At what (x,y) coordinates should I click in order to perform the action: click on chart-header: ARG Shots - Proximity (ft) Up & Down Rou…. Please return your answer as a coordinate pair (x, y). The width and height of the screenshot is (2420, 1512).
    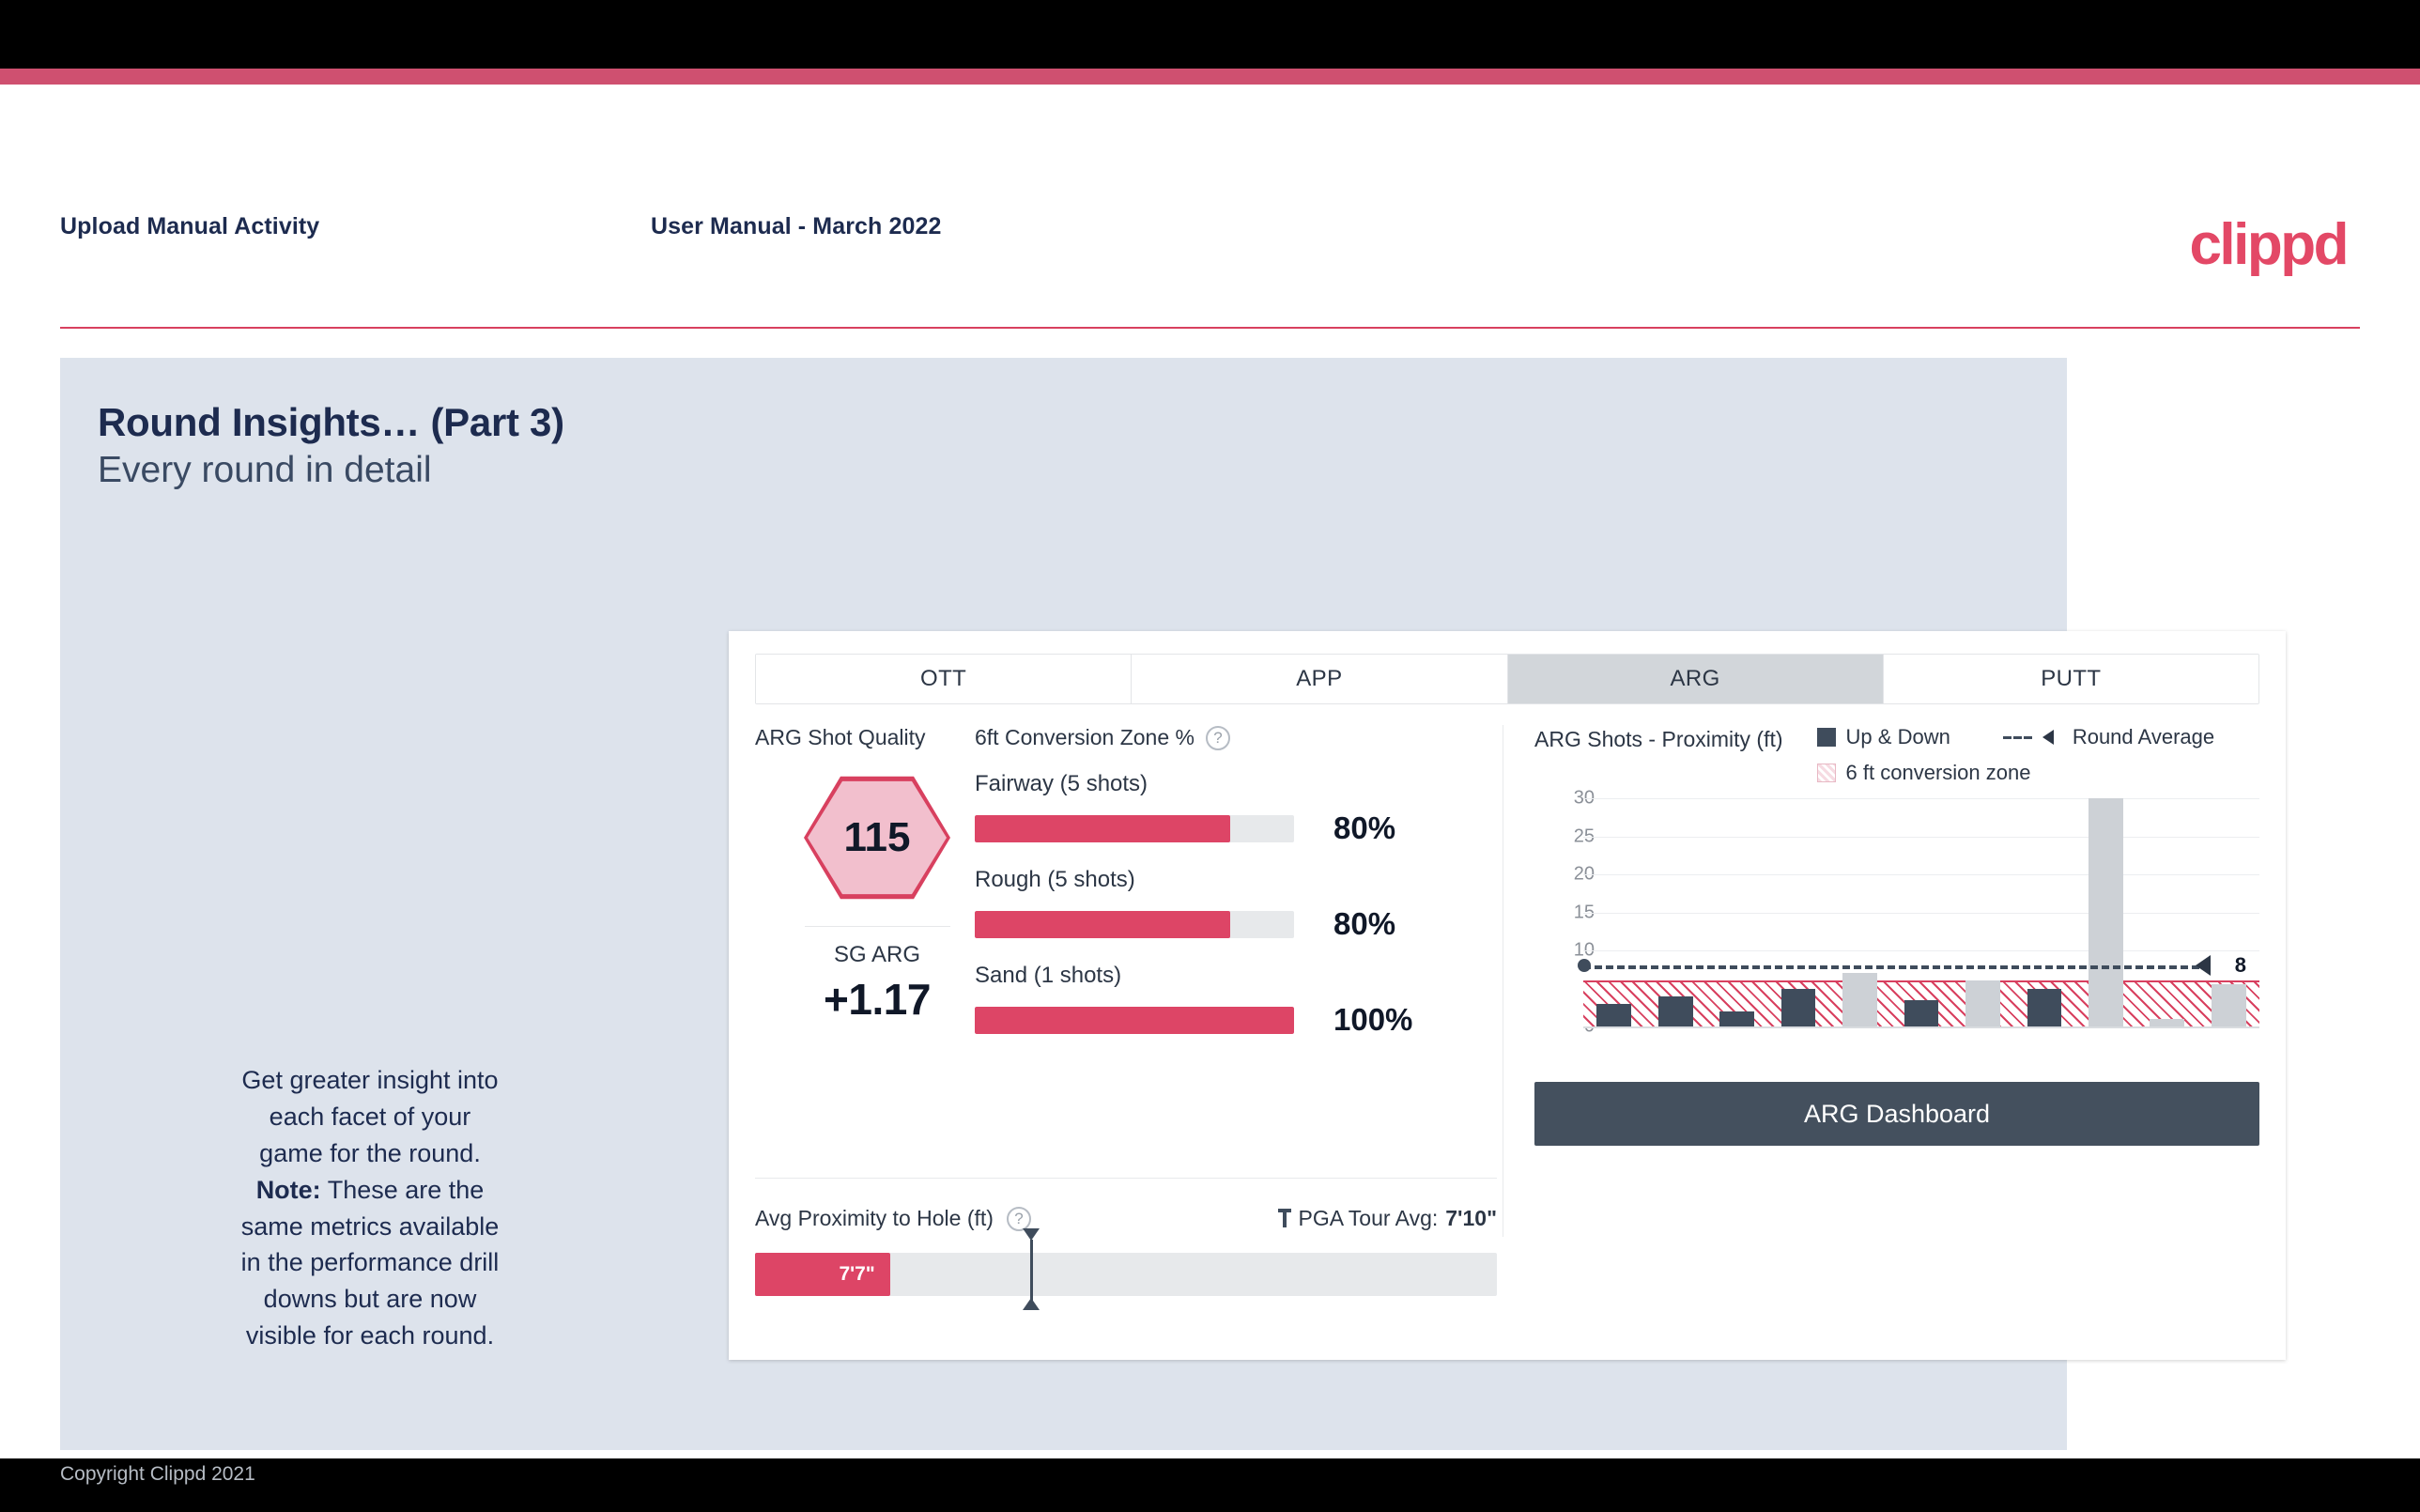
    Looking at the image, I should click on (1896, 755).